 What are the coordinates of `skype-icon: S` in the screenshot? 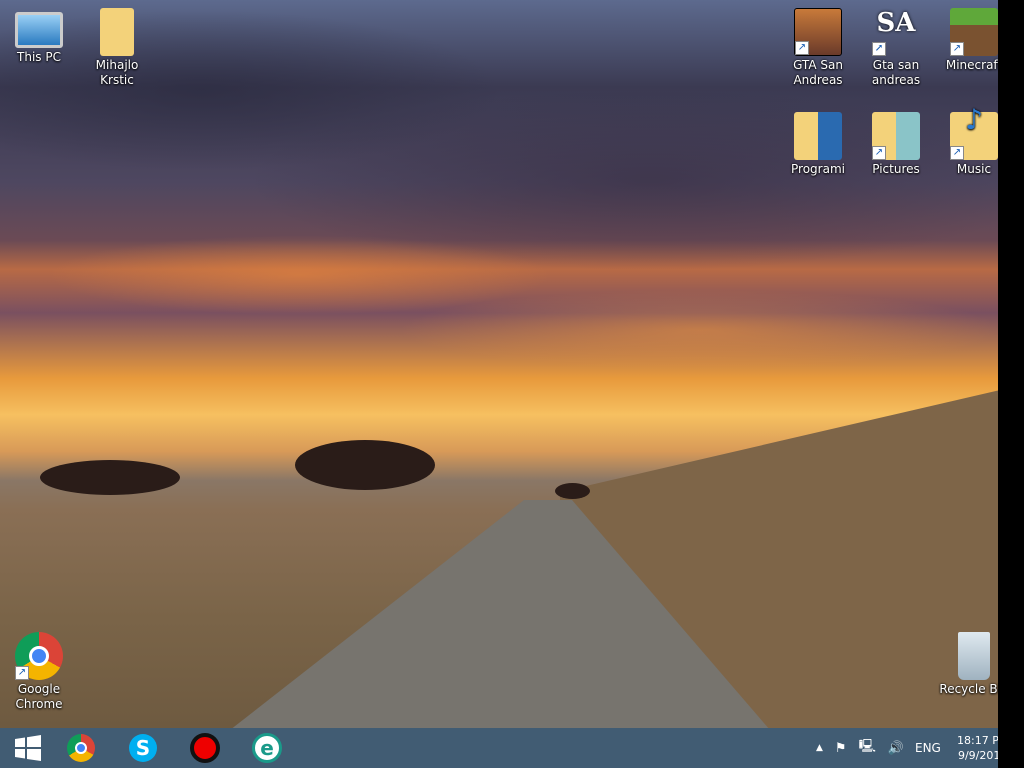 It's located at (143, 748).